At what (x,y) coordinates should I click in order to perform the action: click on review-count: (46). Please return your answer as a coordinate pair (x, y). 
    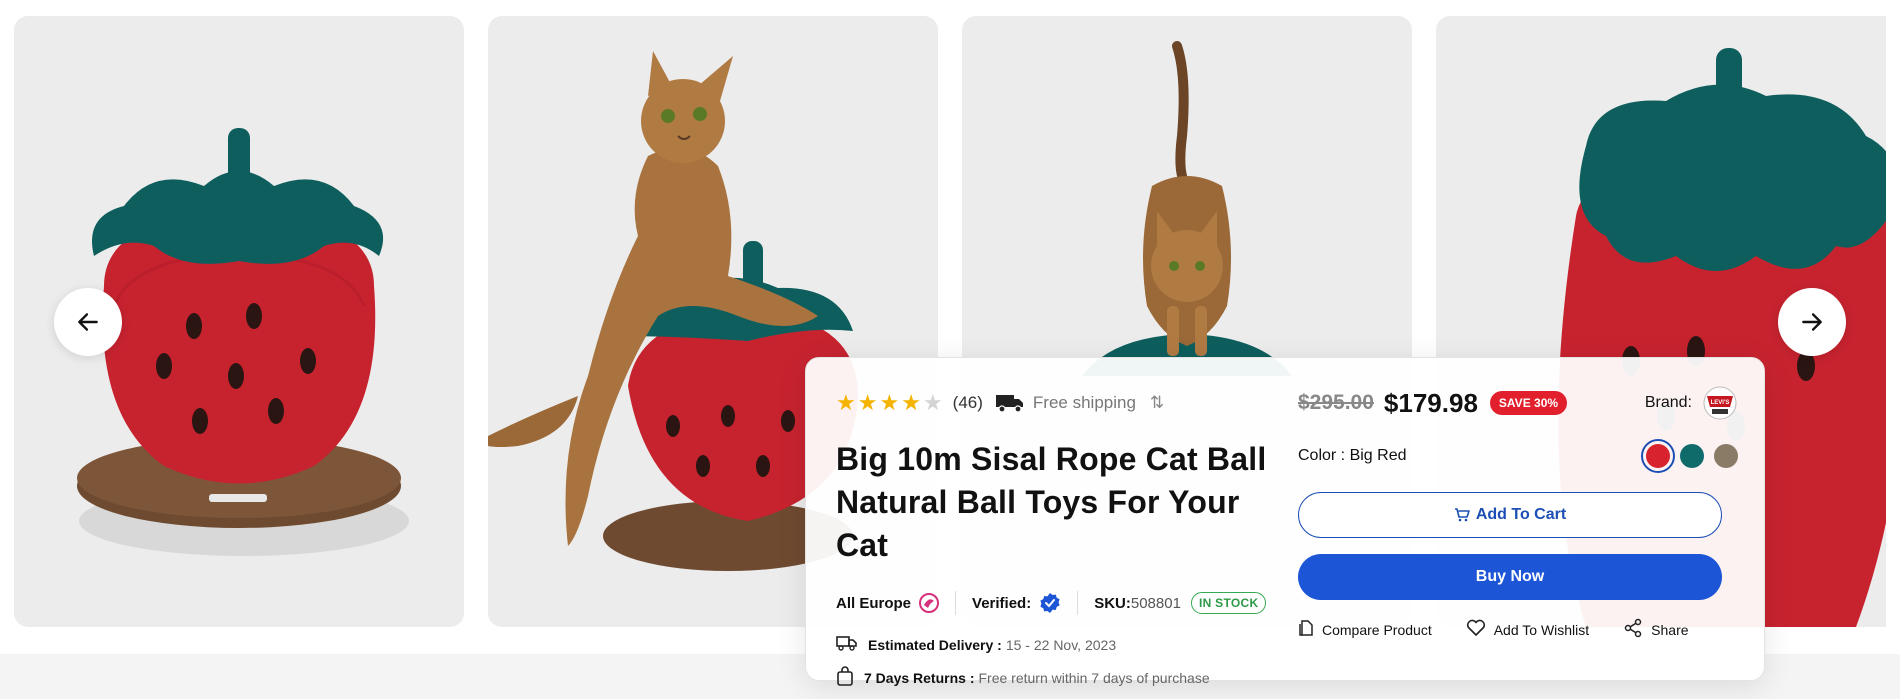
    Looking at the image, I should click on (968, 403).